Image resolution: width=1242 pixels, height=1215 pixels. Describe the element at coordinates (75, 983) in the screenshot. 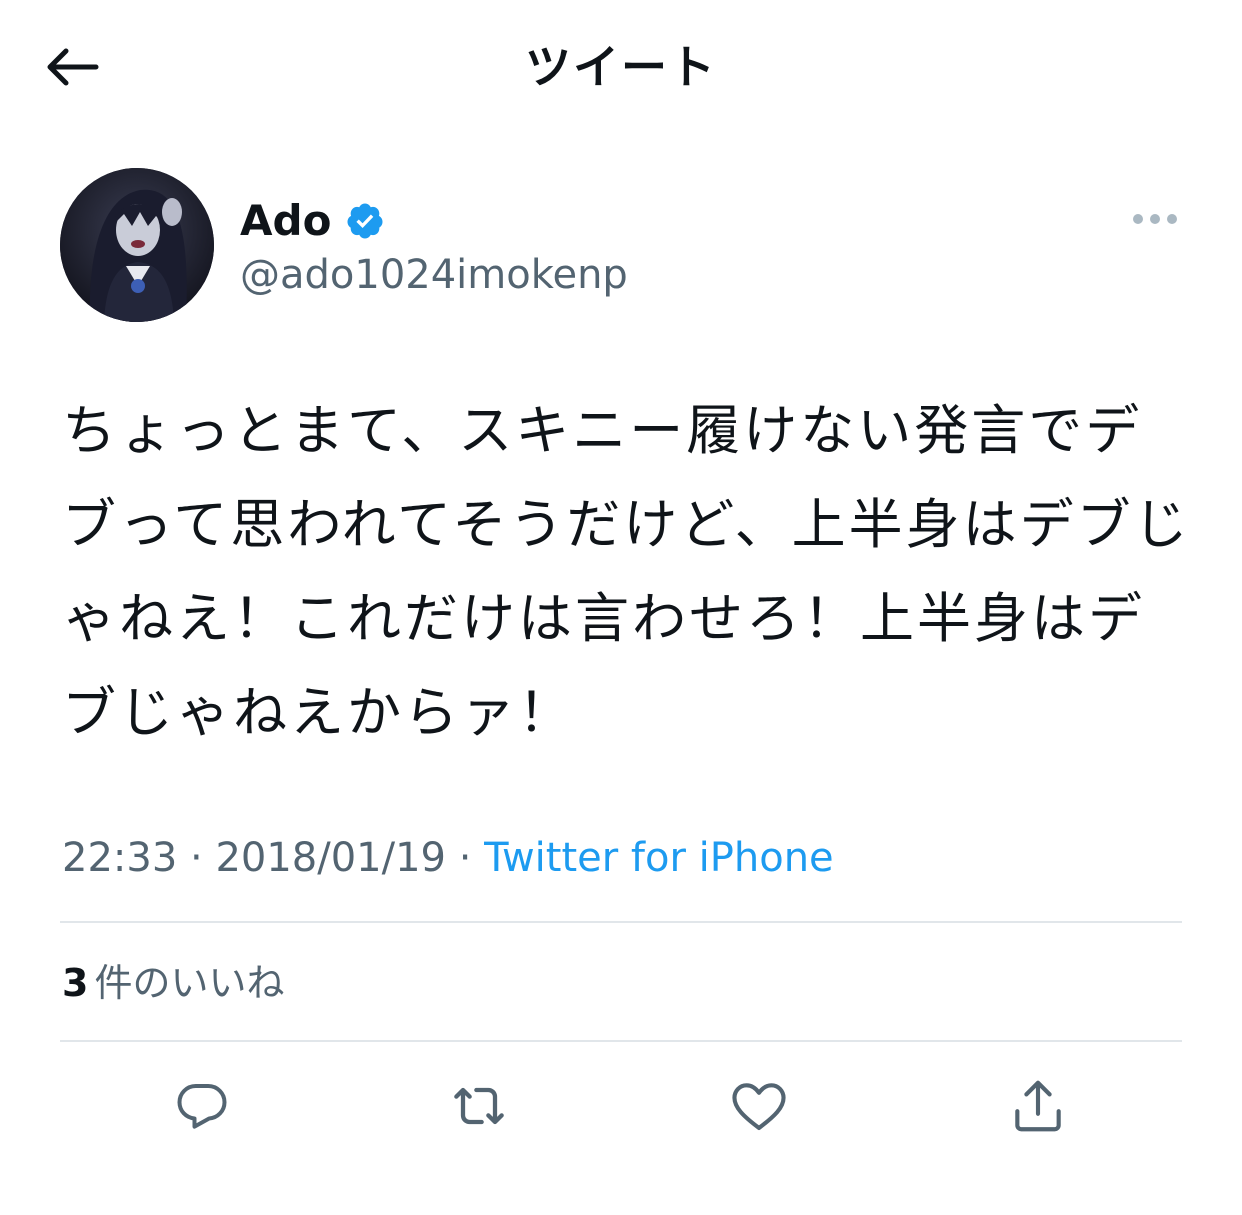

I see `likes-count: 3` at that location.